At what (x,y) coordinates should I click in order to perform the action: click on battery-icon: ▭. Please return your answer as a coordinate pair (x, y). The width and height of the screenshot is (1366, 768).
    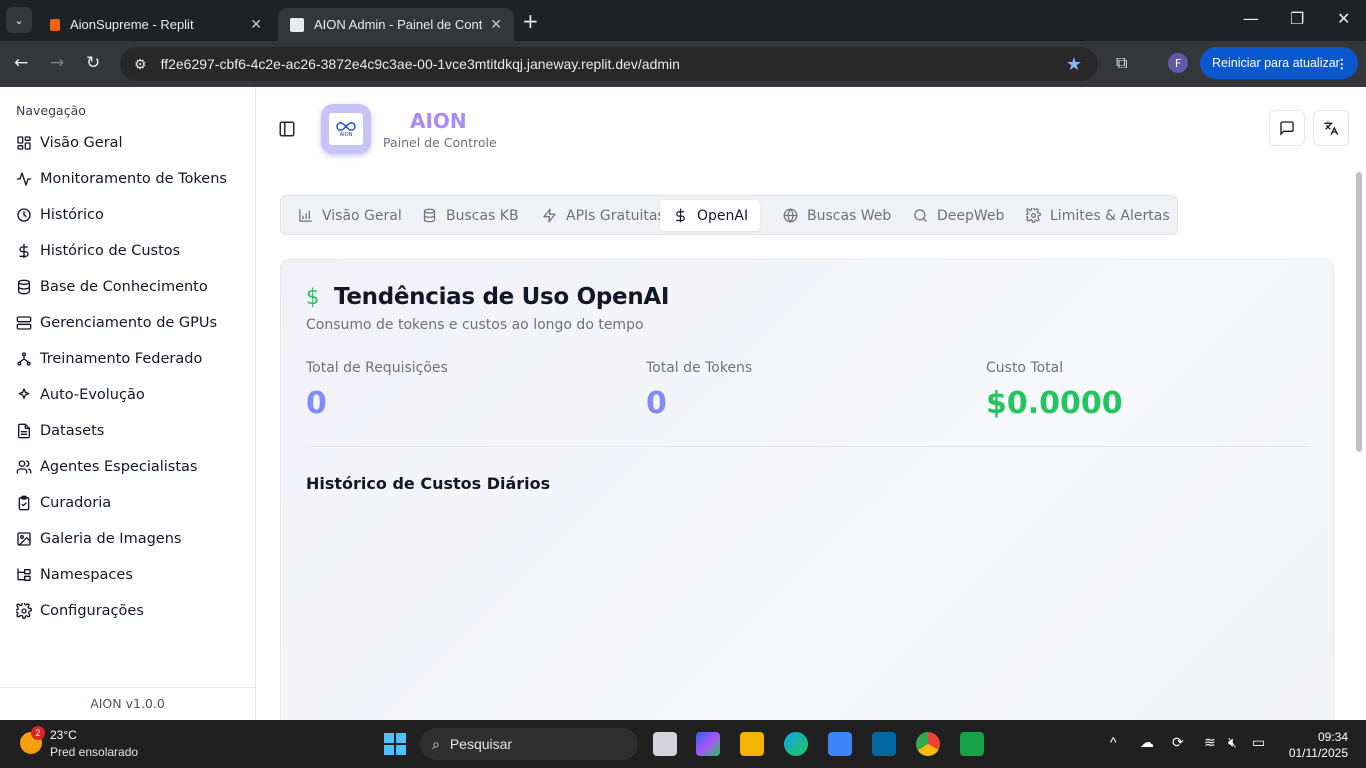
    Looking at the image, I should click on (1258, 742).